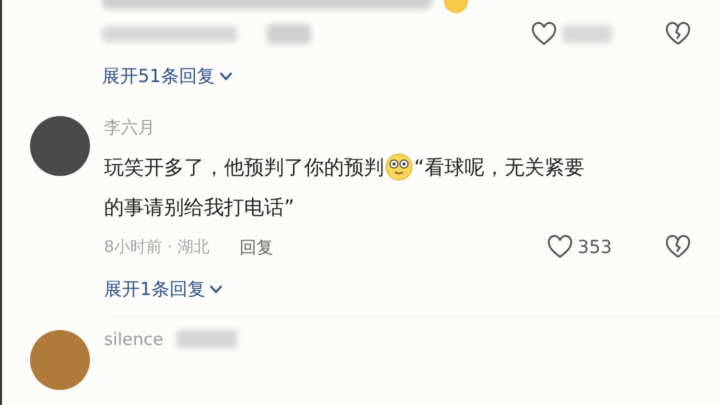 The image size is (720, 405). I want to click on comment-text: “看球呢，无关紧要, so click(499, 167).